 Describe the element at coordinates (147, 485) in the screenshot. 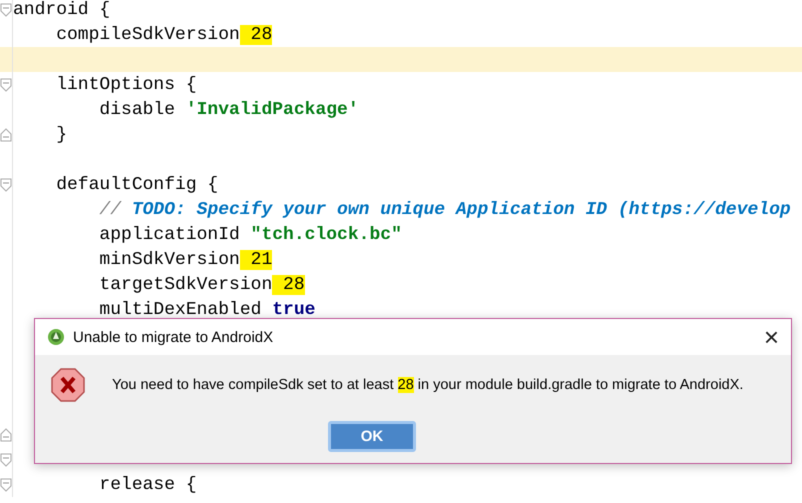

I see `code-line: release {` at that location.